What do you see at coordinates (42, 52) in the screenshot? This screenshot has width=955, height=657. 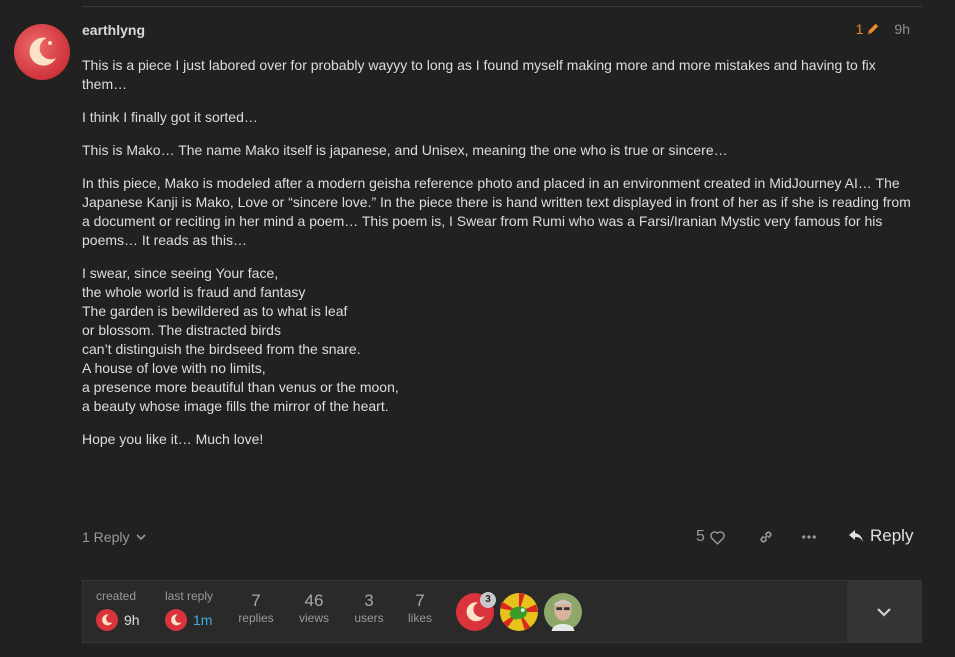 I see `user-avatar` at bounding box center [42, 52].